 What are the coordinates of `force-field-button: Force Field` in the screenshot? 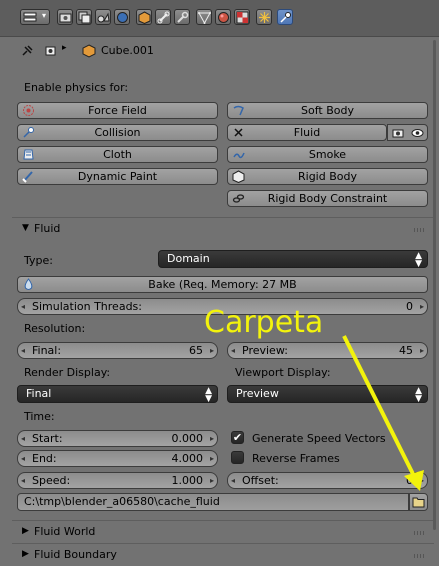 It's located at (117, 110).